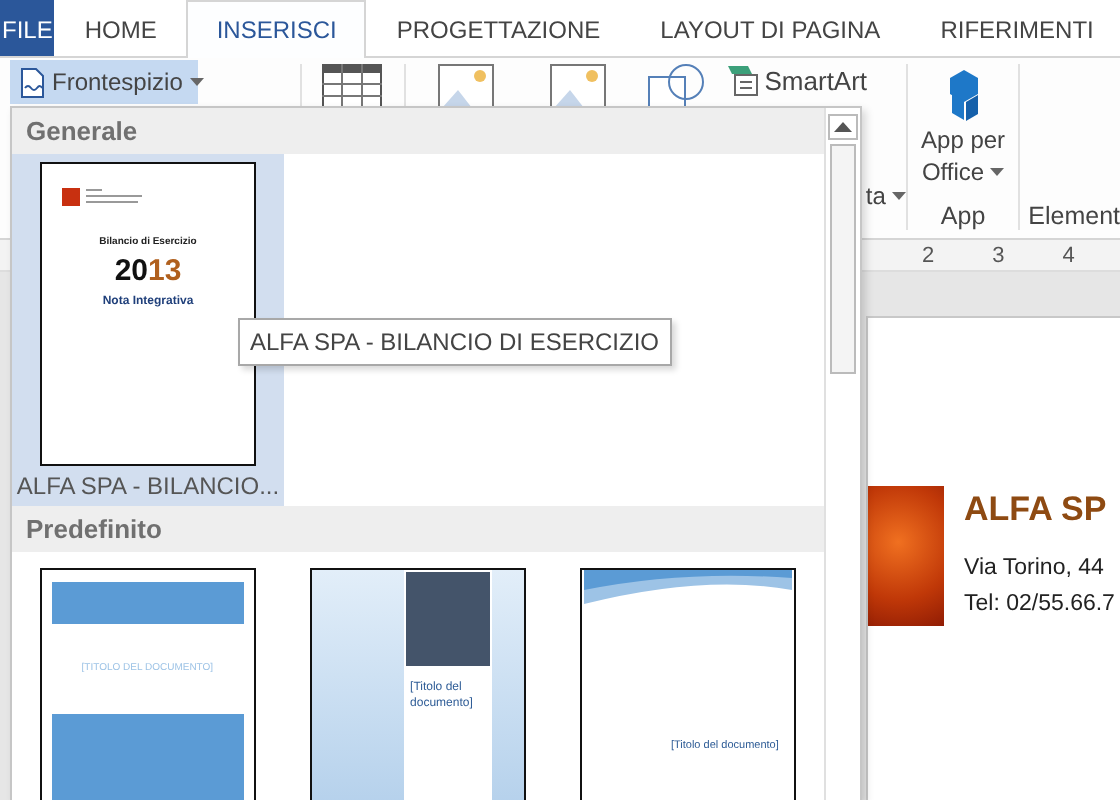 This screenshot has width=1120, height=800. Describe the element at coordinates (1074, 216) in the screenshot. I see `group-label: Element` at that location.